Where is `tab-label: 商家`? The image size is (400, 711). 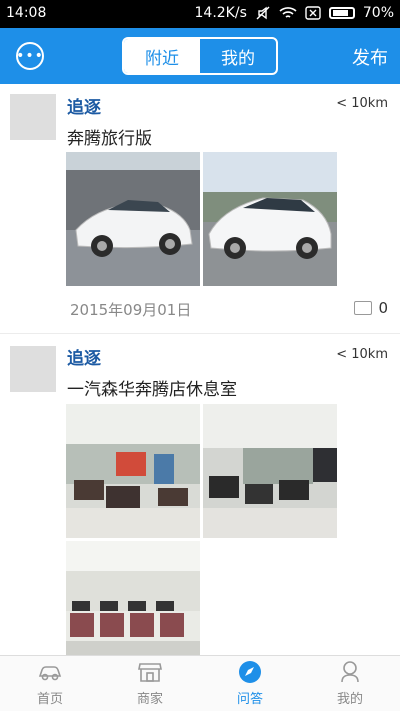 tab-label: 商家 is located at coordinates (149, 699).